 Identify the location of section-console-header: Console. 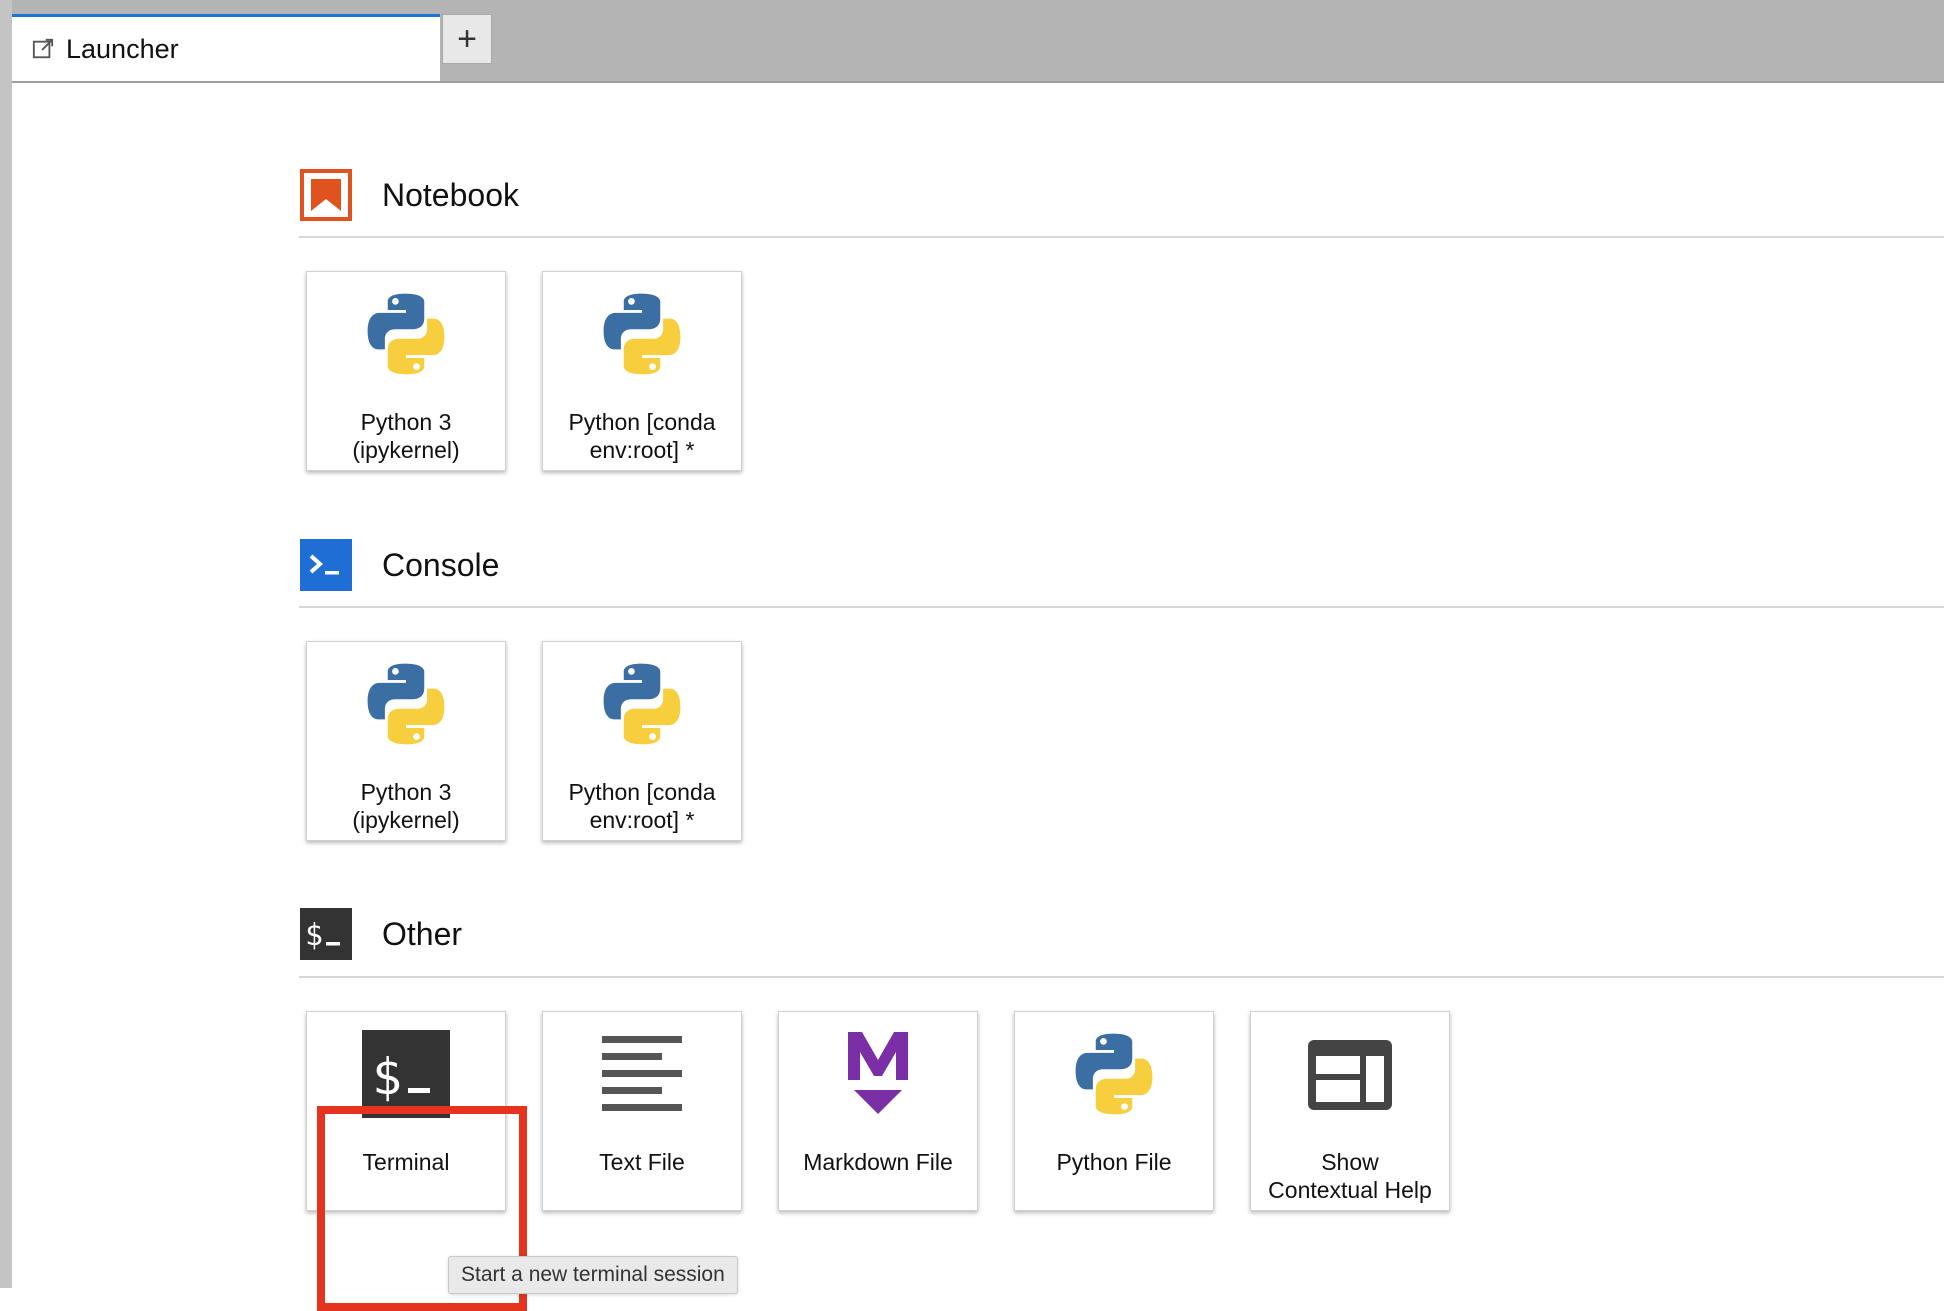
(1122, 565).